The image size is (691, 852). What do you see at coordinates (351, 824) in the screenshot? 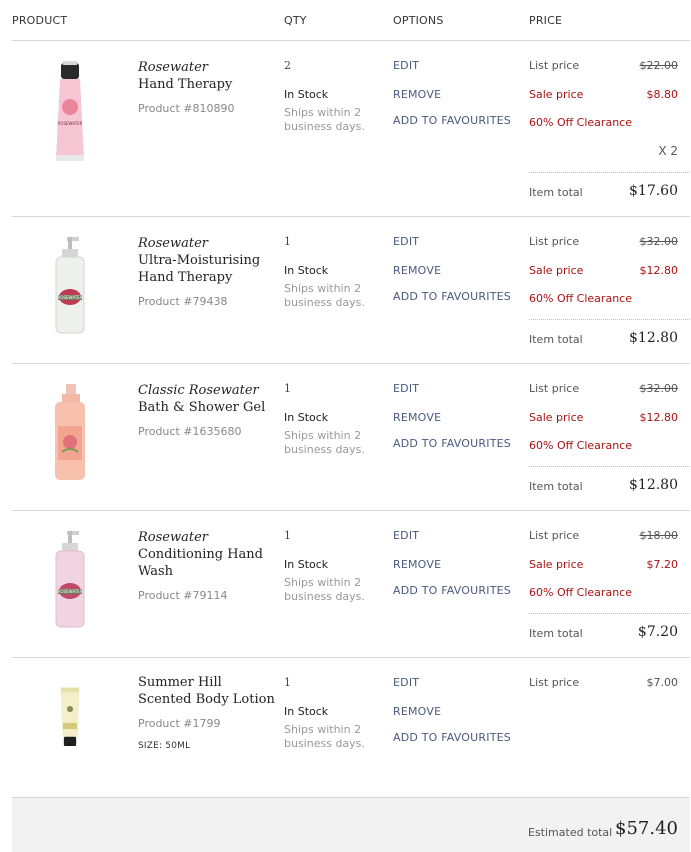
I see `cart-summary: Estimated total $57.40` at bounding box center [351, 824].